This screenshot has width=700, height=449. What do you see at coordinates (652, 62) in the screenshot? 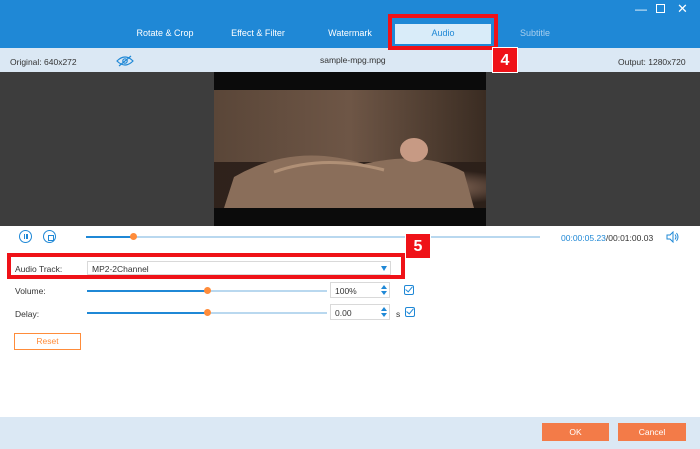
I see `output-resolution: Output: 1280x720` at bounding box center [652, 62].